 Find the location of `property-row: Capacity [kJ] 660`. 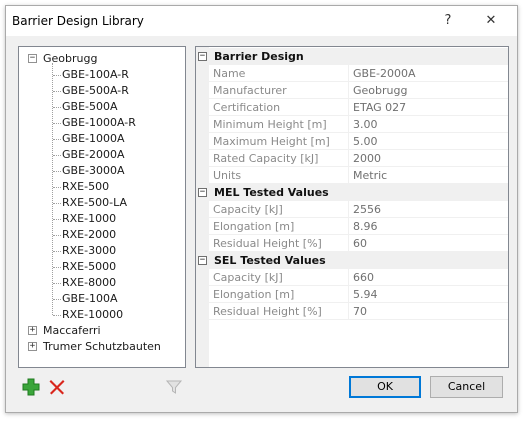

property-row: Capacity [kJ] 660 is located at coordinates (358, 277).